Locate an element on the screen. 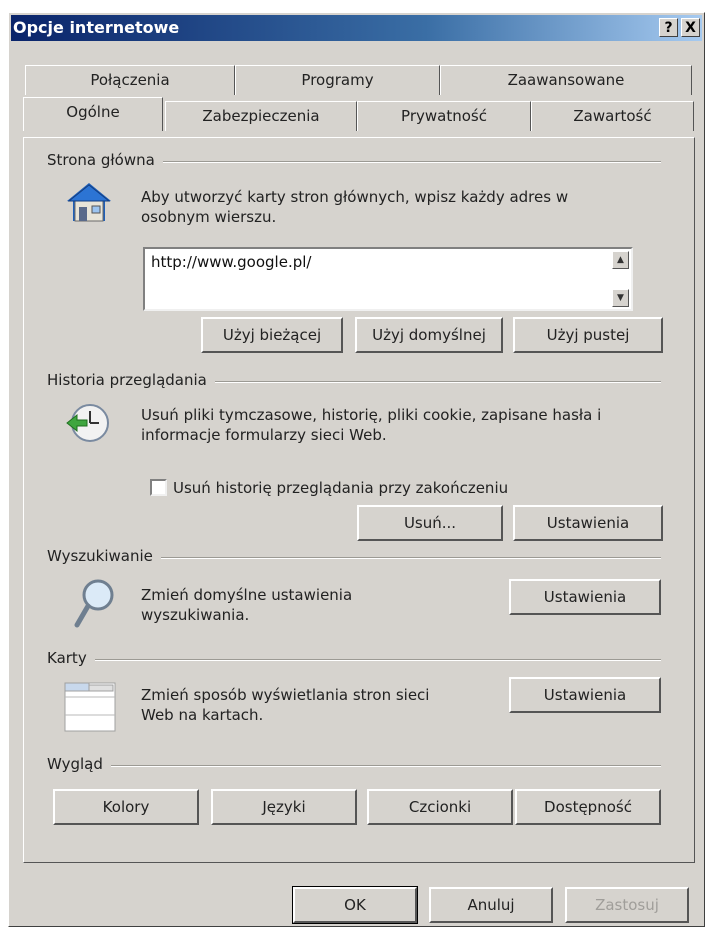 The width and height of the screenshot is (706, 929). search-description-line1: Zmień domyślne ustawienia is located at coordinates (247, 595).